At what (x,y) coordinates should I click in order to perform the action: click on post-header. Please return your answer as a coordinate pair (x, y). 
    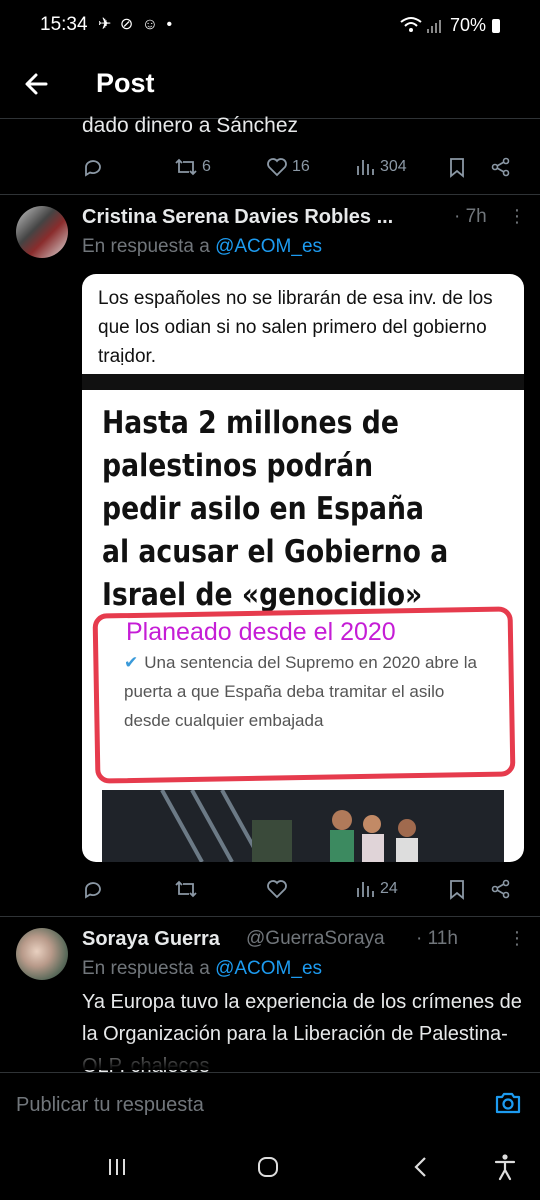
    Looking at the image, I should click on (270, 87).